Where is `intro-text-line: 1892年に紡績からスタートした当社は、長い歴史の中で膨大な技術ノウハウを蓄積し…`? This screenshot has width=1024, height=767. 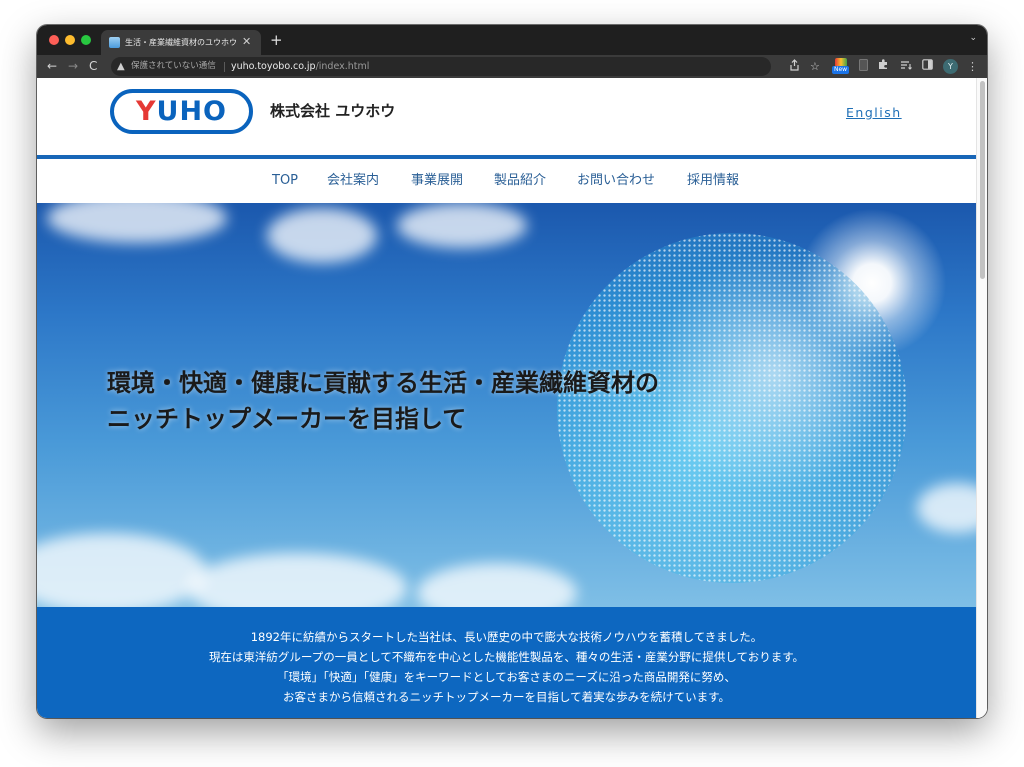
intro-text-line: 1892年に紡績からスタートした当社は、長い歴史の中で膨大な技術ノウハウを蓄積し… is located at coordinates (506, 637).